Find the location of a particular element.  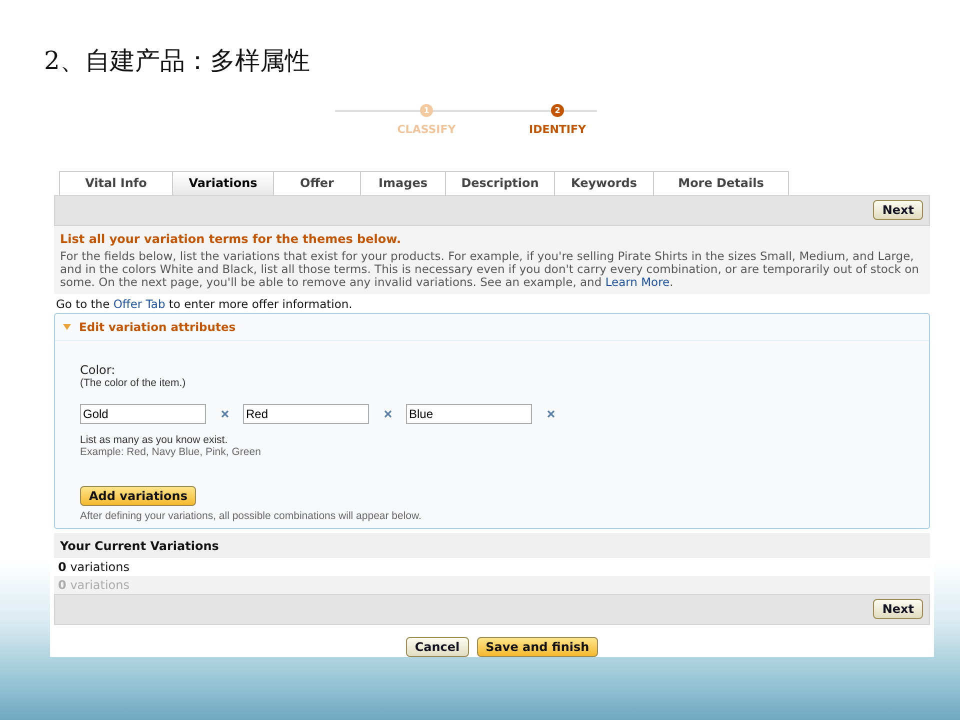

slide-title: 2、自建产品：多样属性 is located at coordinates (177, 61).